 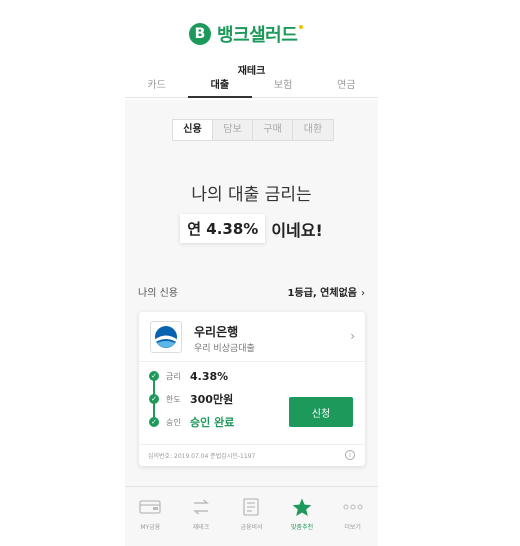 I want to click on loan-product-name: 우리 비상금대출, so click(x=224, y=349).